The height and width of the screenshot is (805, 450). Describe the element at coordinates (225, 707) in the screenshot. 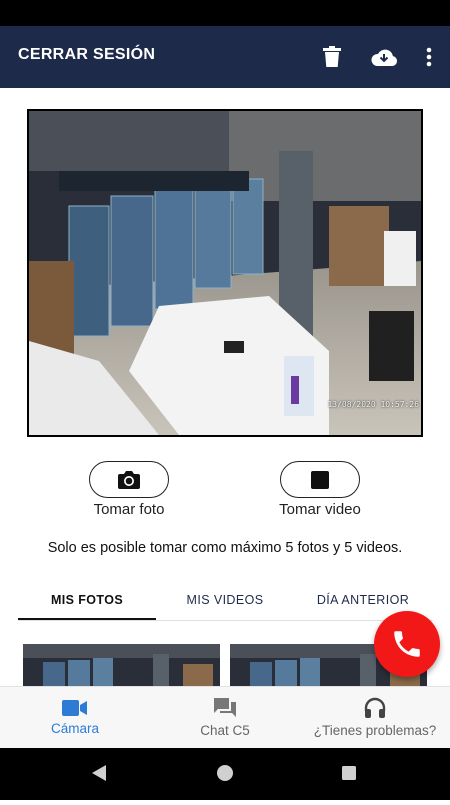

I see `chat-icon` at that location.